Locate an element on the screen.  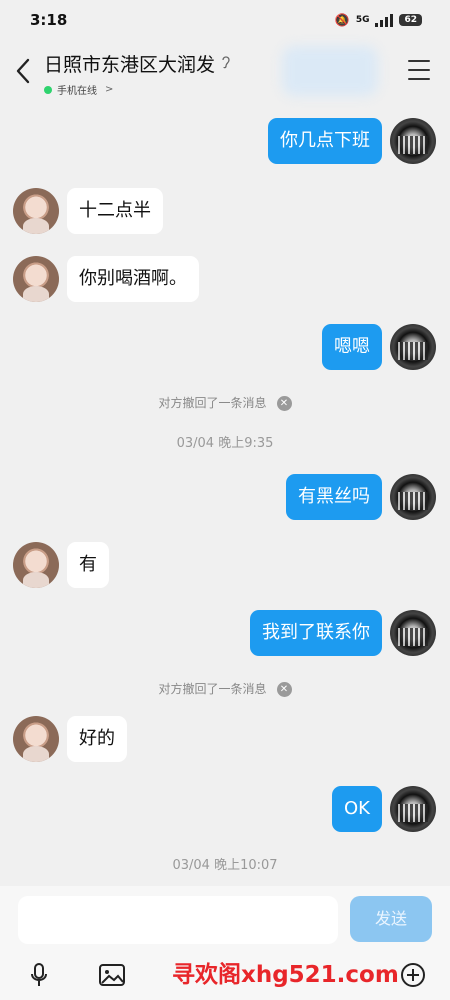
chevron-right-icon: > is located at coordinates (109, 89).